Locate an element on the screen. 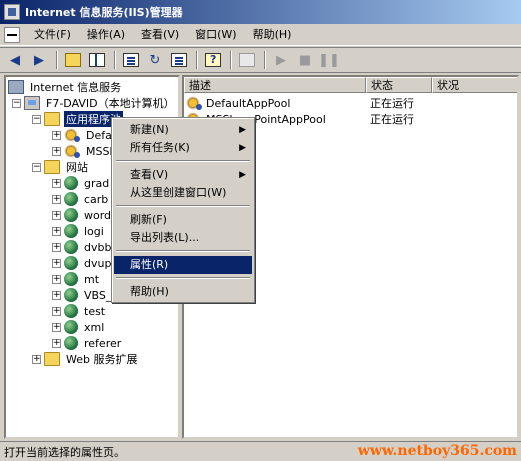 The height and width of the screenshot is (461, 521). play-icon: ▶ is located at coordinates (281, 60).